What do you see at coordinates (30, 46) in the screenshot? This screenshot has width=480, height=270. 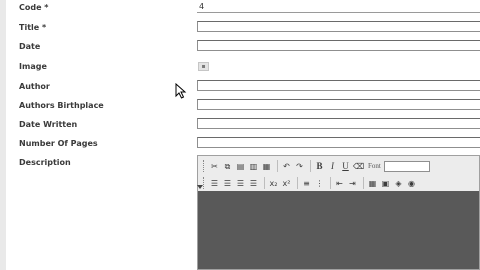 I see `date-label: Date` at bounding box center [30, 46].